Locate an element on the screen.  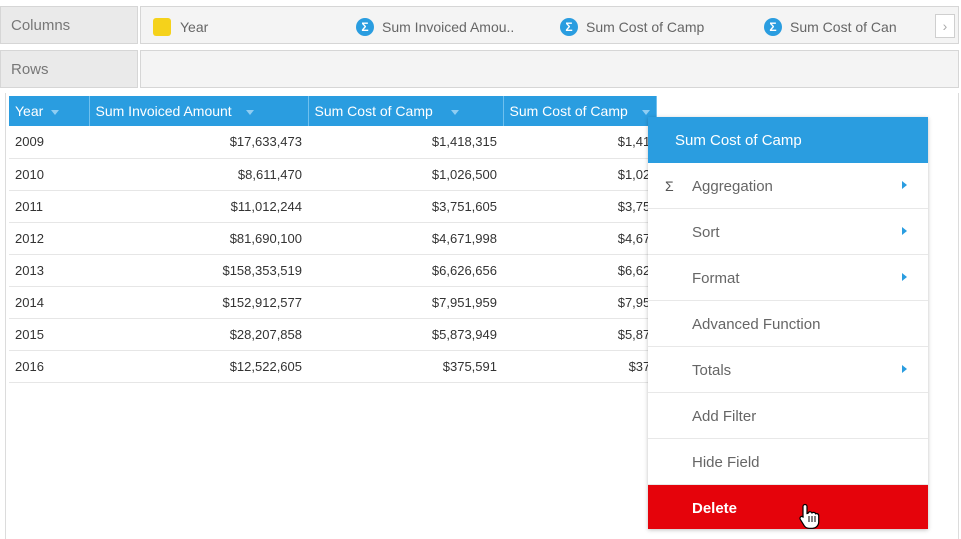
menu-title: Sum Cost of Camp is located at coordinates (788, 140).